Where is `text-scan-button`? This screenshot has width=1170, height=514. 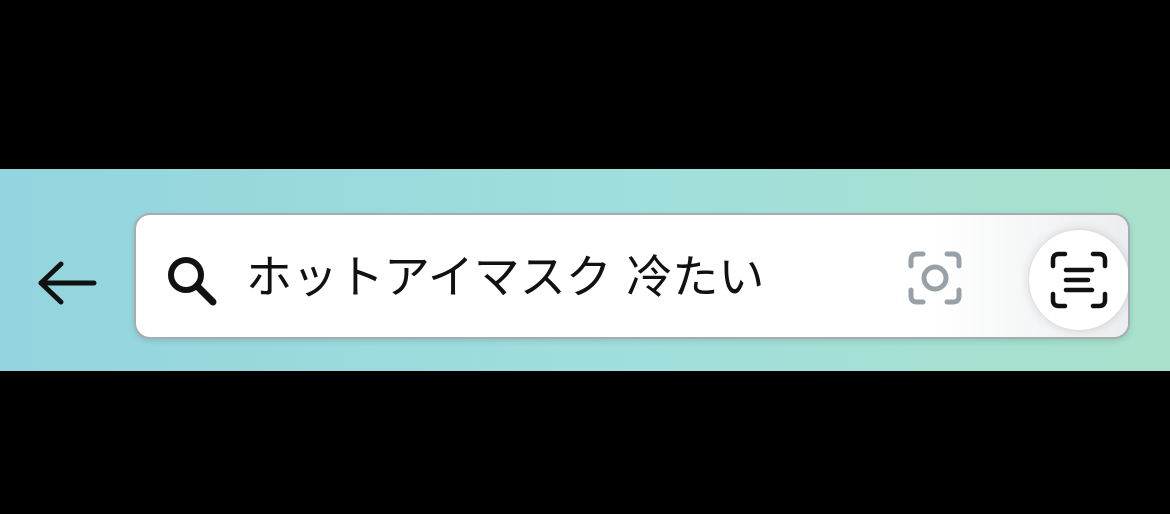 text-scan-button is located at coordinates (1078, 280).